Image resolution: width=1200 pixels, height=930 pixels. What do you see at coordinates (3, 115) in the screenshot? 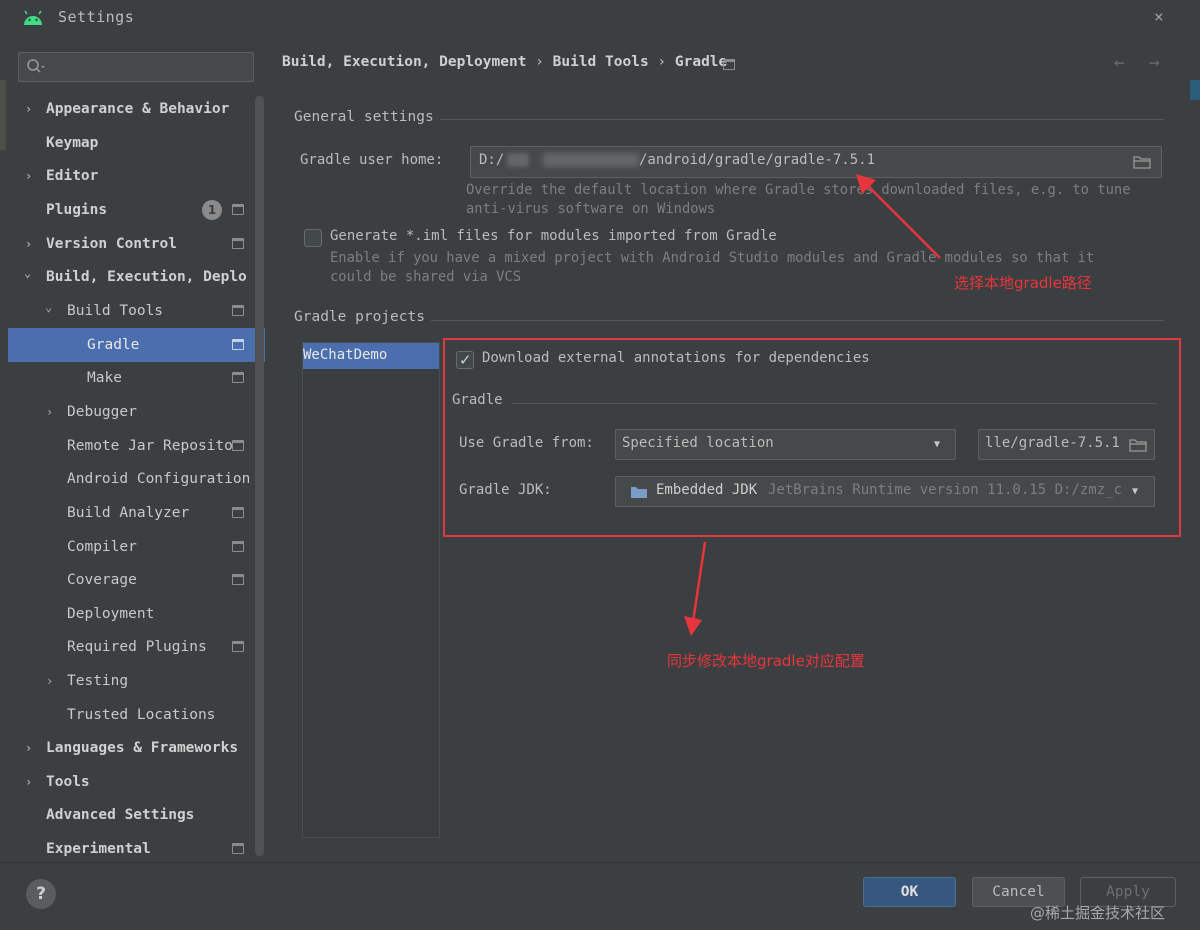
I see `background-window-strip-left` at bounding box center [3, 115].